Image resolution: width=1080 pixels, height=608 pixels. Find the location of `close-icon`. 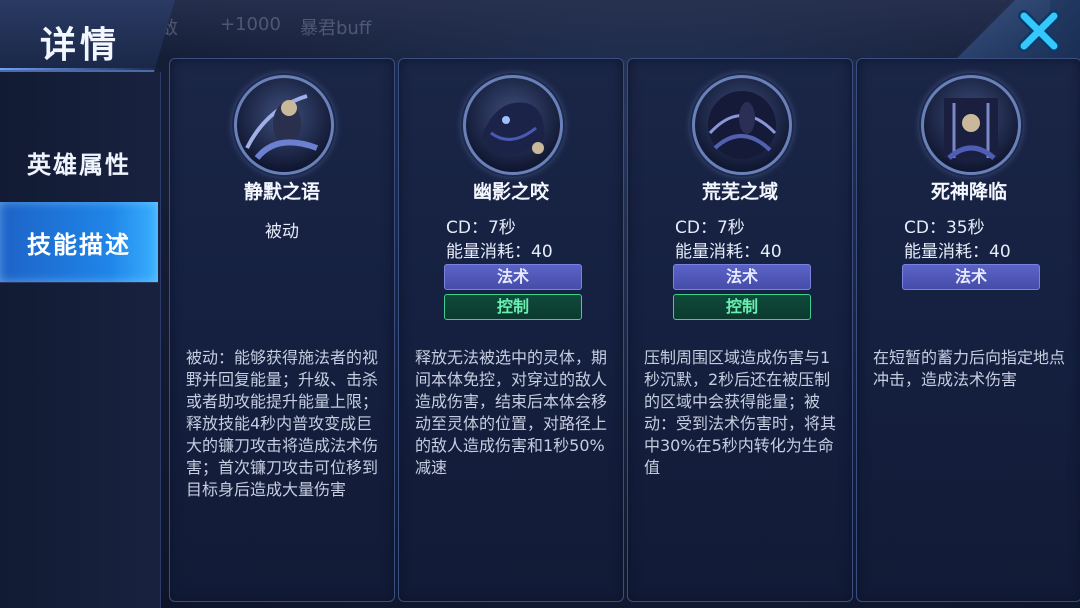

close-icon is located at coordinates (1039, 31).